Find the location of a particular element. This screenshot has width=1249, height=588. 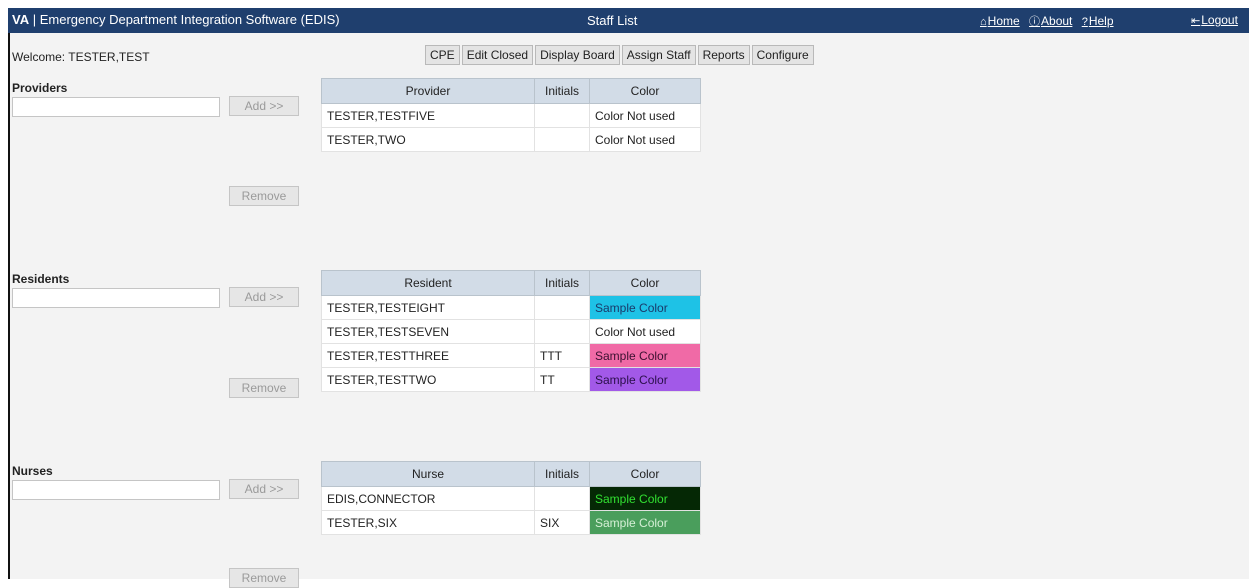

nav-assign-staff-button: Assign Staff is located at coordinates (658, 55).